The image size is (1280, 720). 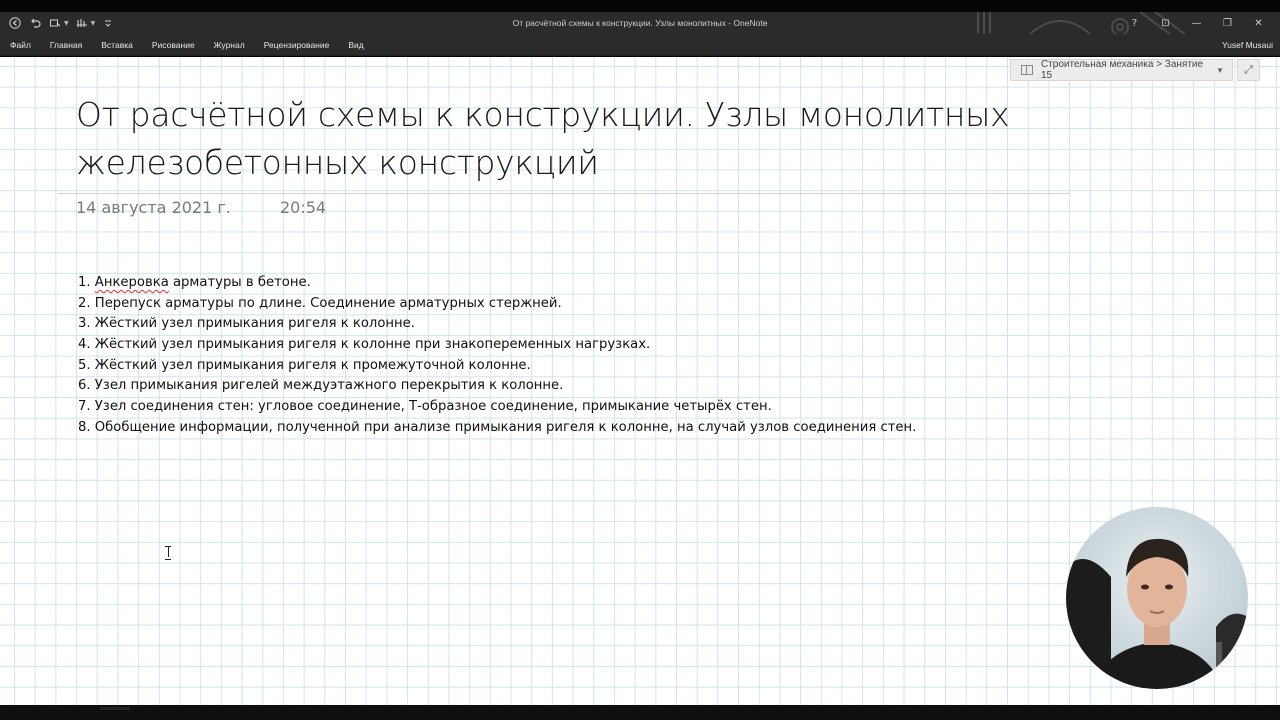 I want to click on notebook-icon, so click(x=1027, y=70).